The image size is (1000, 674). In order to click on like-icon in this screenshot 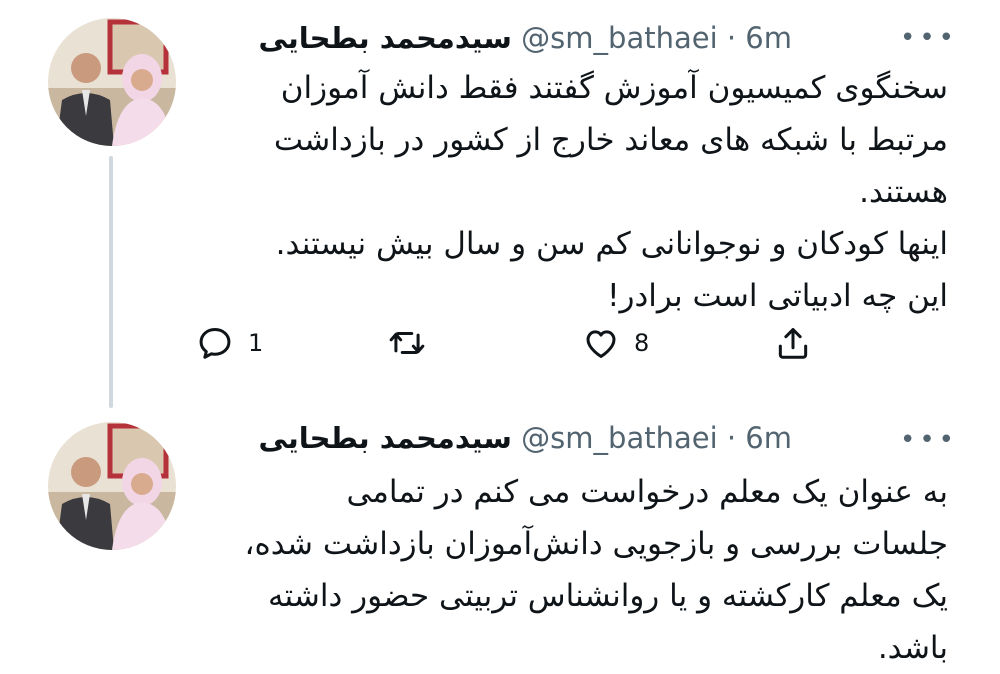, I will do `click(601, 344)`.